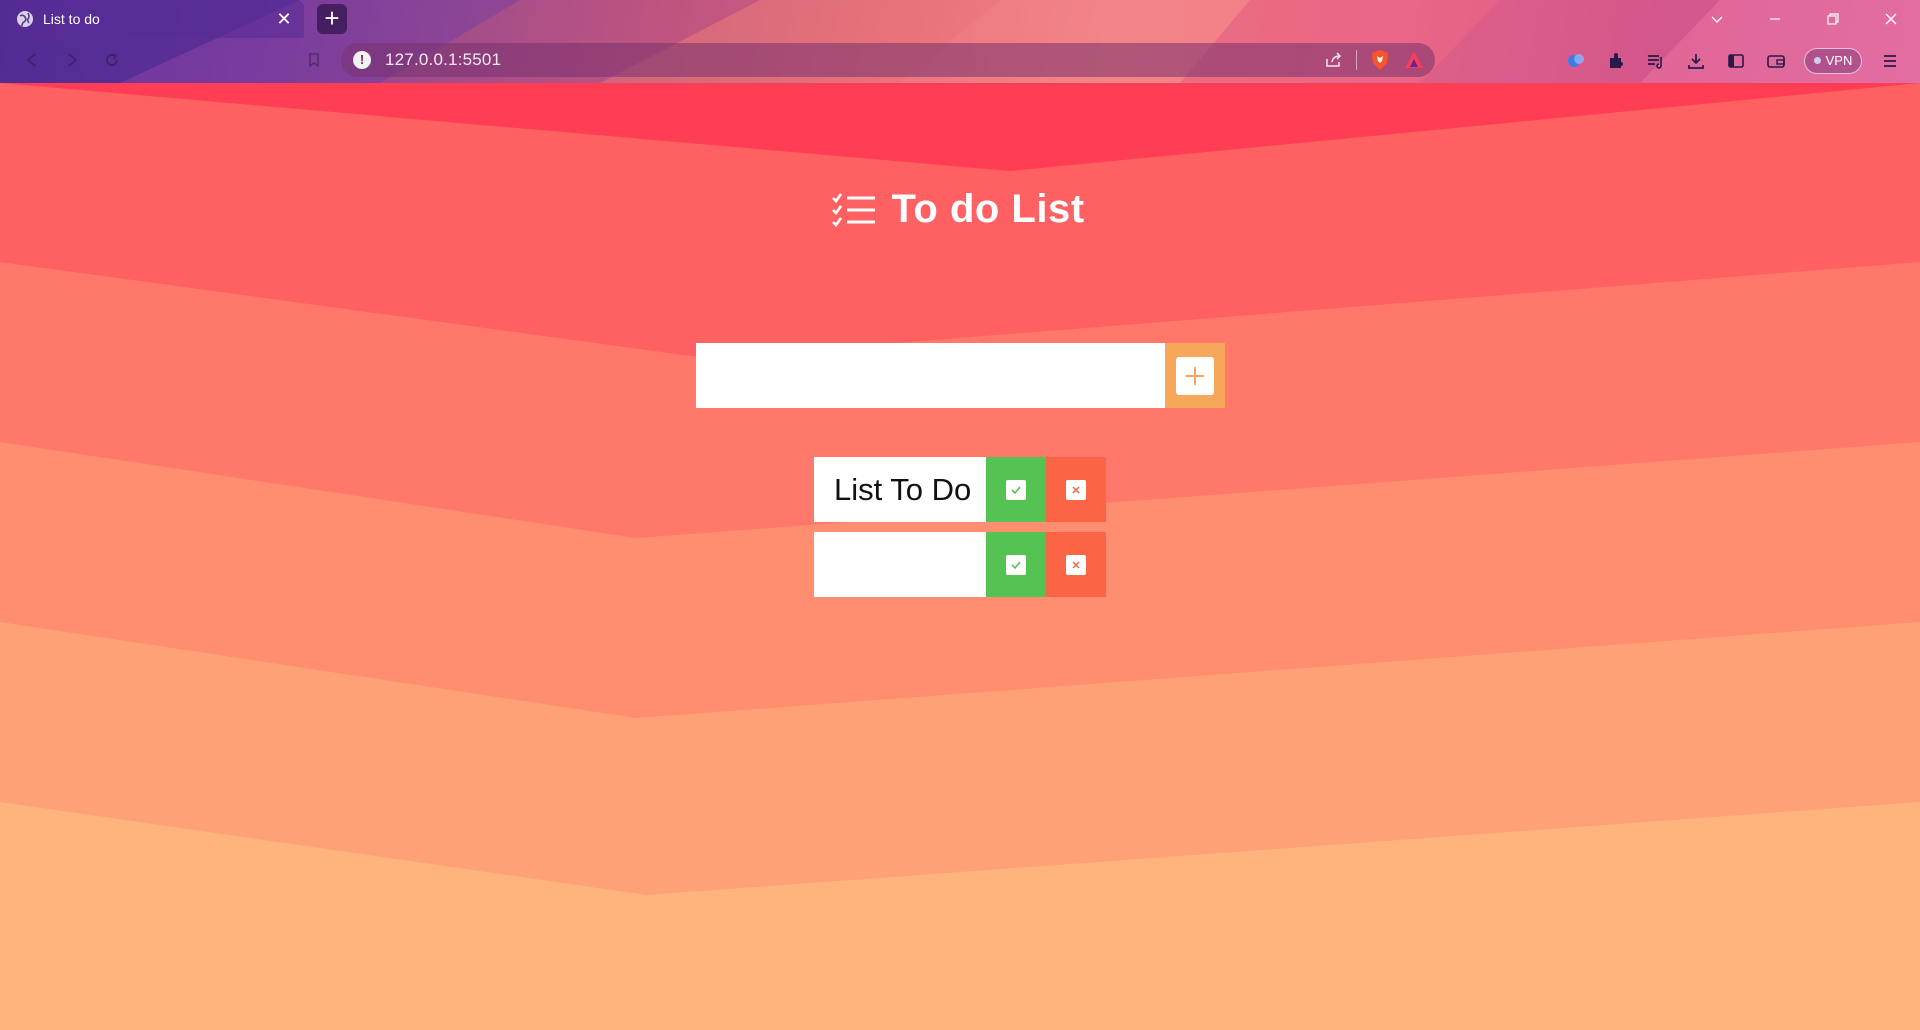 The image size is (1920, 1030). I want to click on address-separator, so click(1356, 60).